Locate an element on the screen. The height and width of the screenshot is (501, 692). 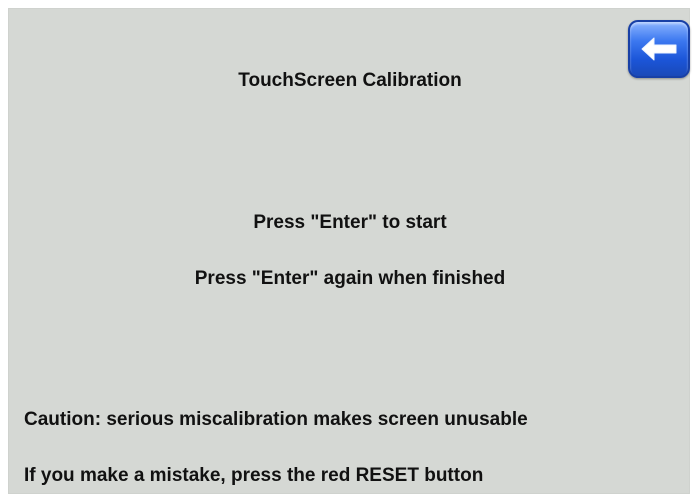
instruction-start: Press "Enter" to start is located at coordinates (350, 222).